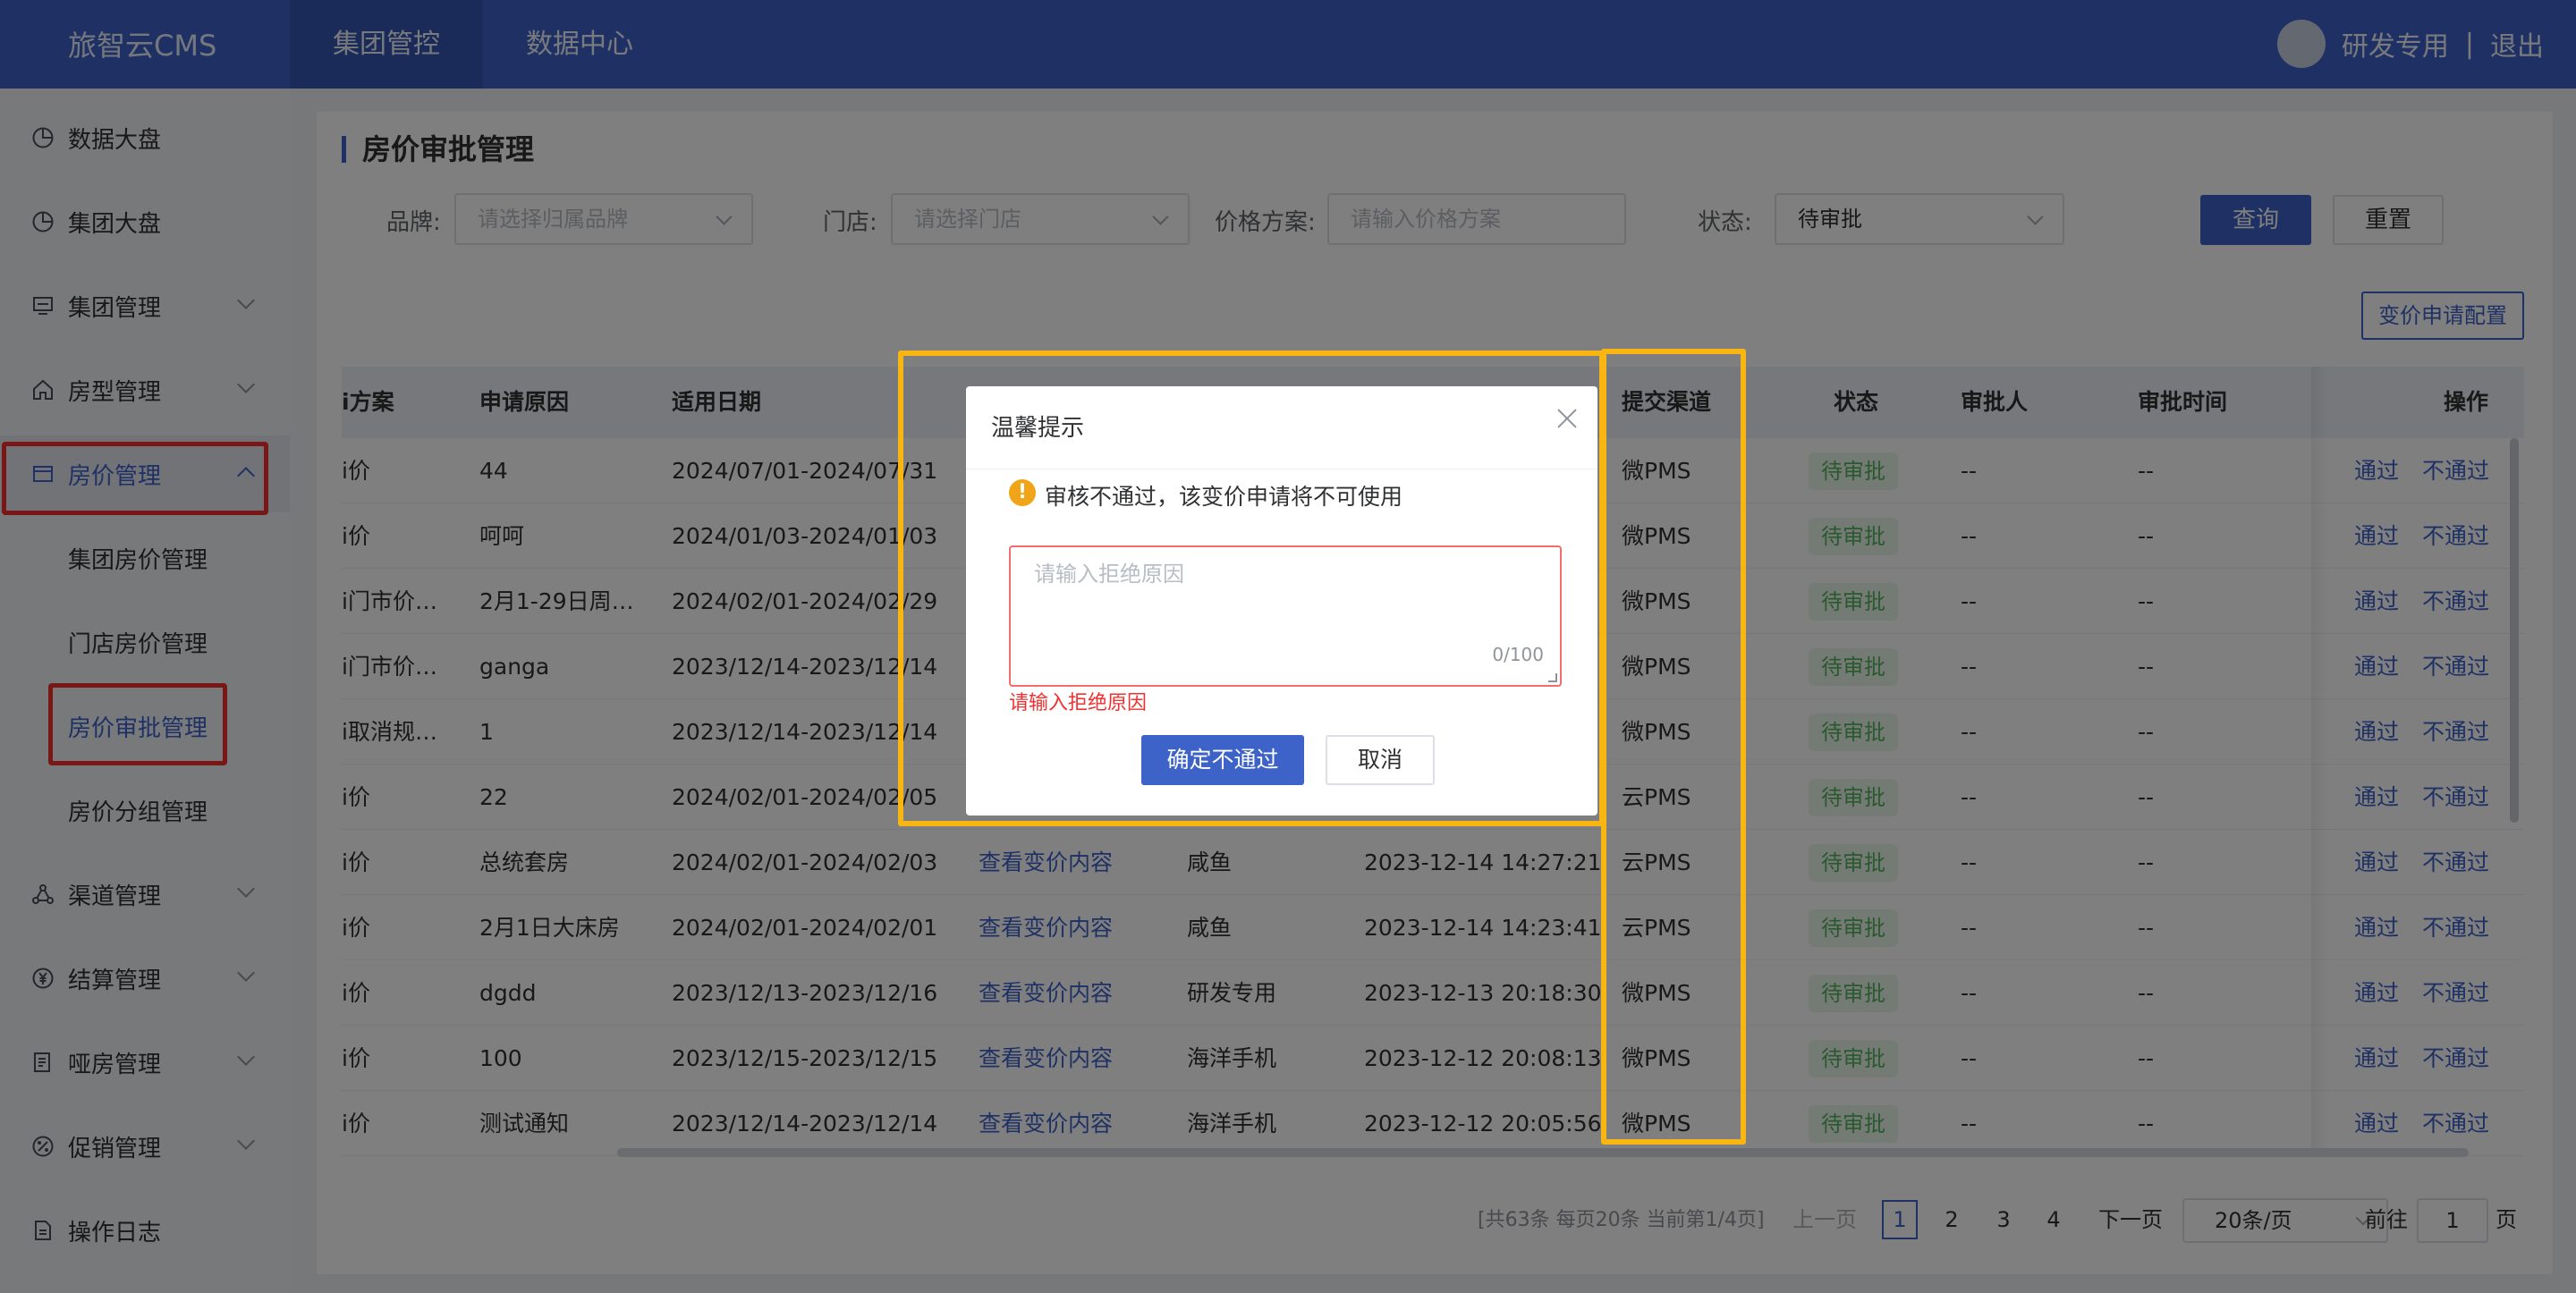 Image resolution: width=2576 pixels, height=1293 pixels. Describe the element at coordinates (1673, 747) in the screenshot. I see `annotation-box-channel-column` at that location.